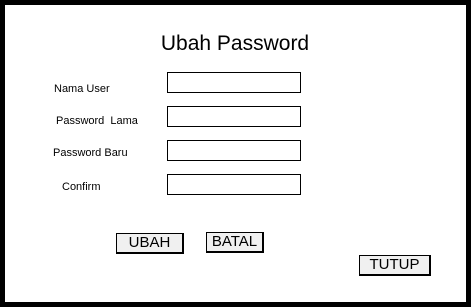 The image size is (471, 307). I want to click on password-baru-label: Password Baru, so click(90, 153).